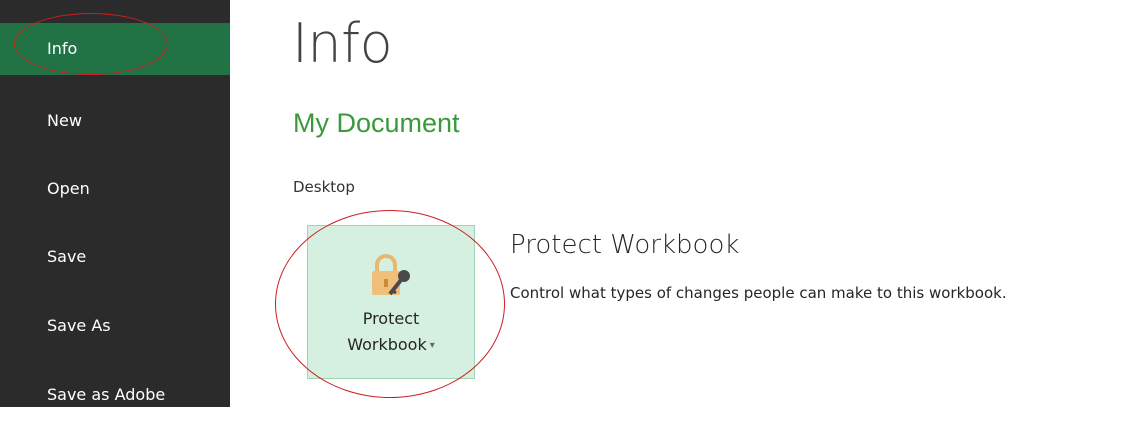 The height and width of the screenshot is (421, 1147). Describe the element at coordinates (625, 245) in the screenshot. I see `protect-workbook-heading: Protect Workbook` at that location.